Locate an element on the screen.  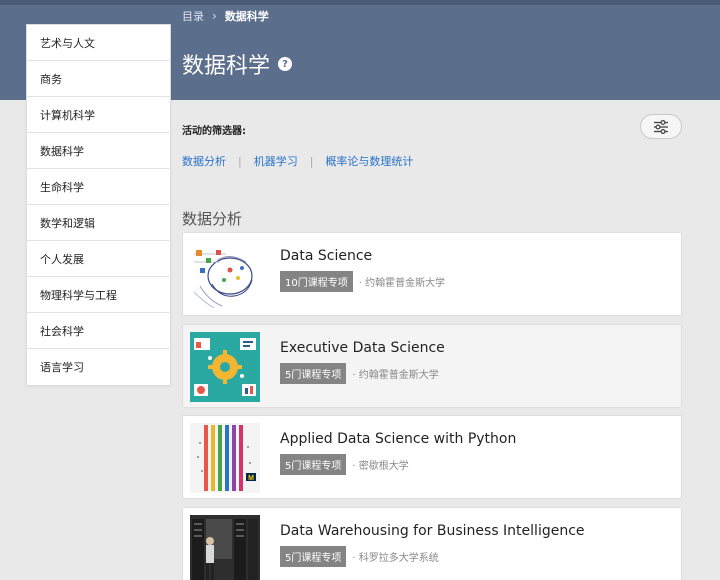
sidebar-item-physical-science-engineering: 物理科学与工程 is located at coordinates (98, 295).